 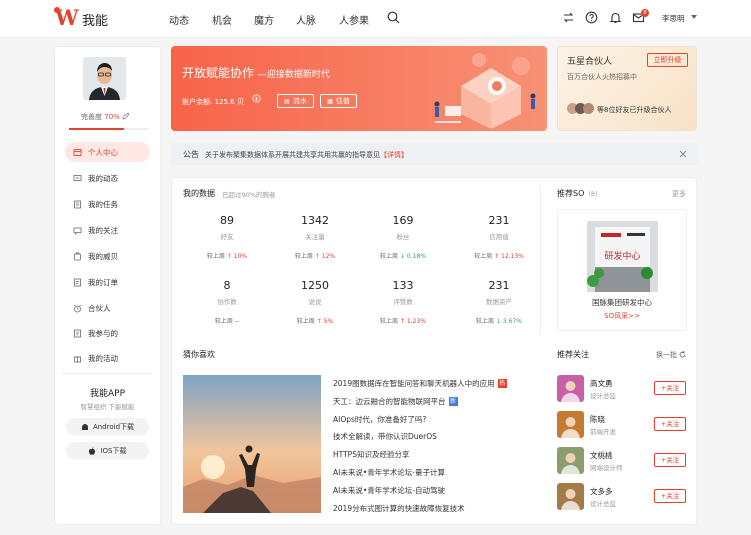 I want to click on android-download-label: Android下载, so click(x=113, y=426).